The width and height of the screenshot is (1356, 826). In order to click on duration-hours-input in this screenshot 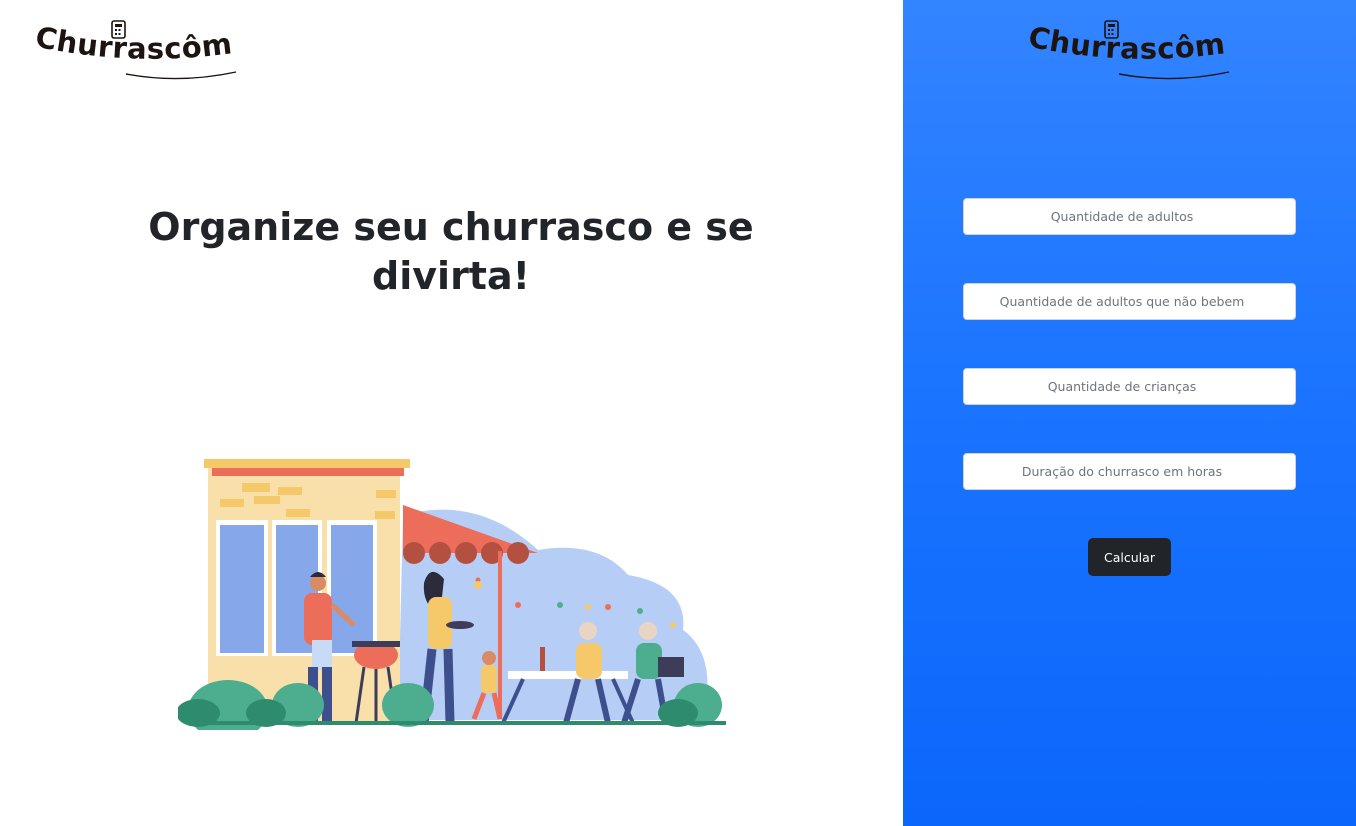, I will do `click(1129, 471)`.